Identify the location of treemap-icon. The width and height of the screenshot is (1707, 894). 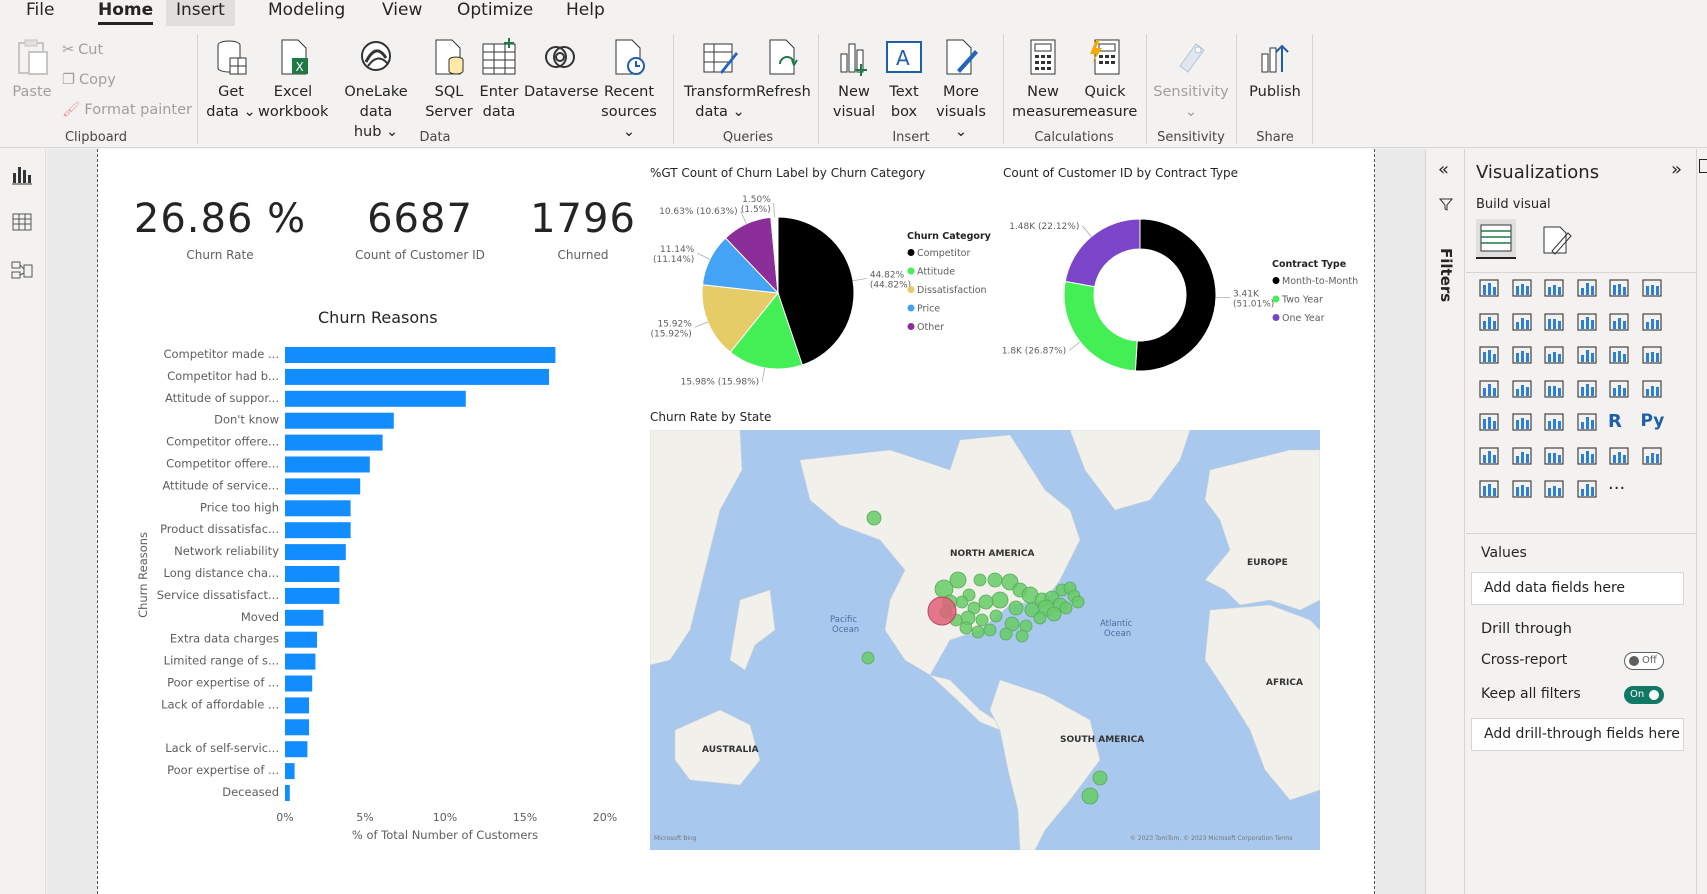
(1653, 356).